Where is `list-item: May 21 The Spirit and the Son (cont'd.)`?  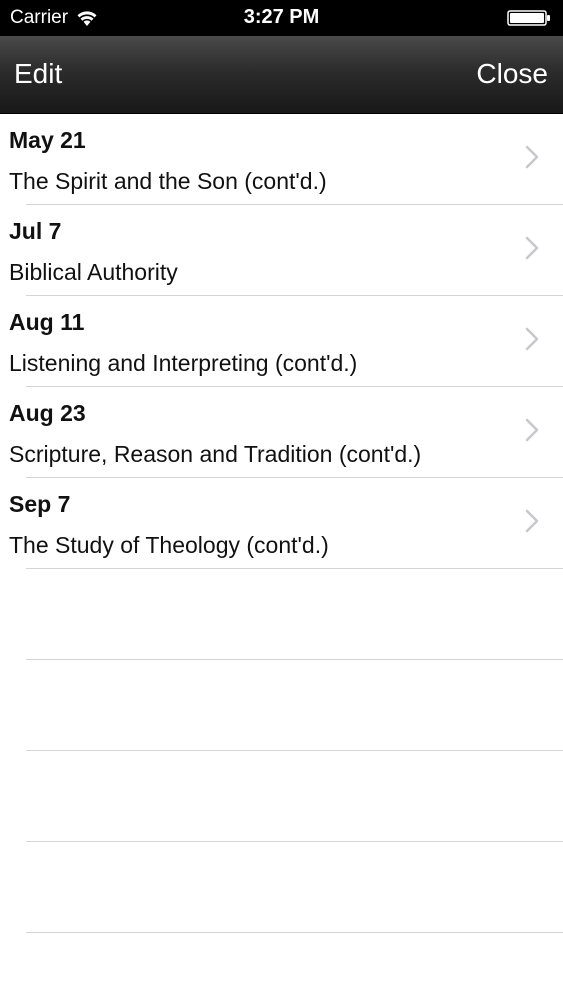 list-item: May 21 The Spirit and the Son (cont'd.) is located at coordinates (281, 159).